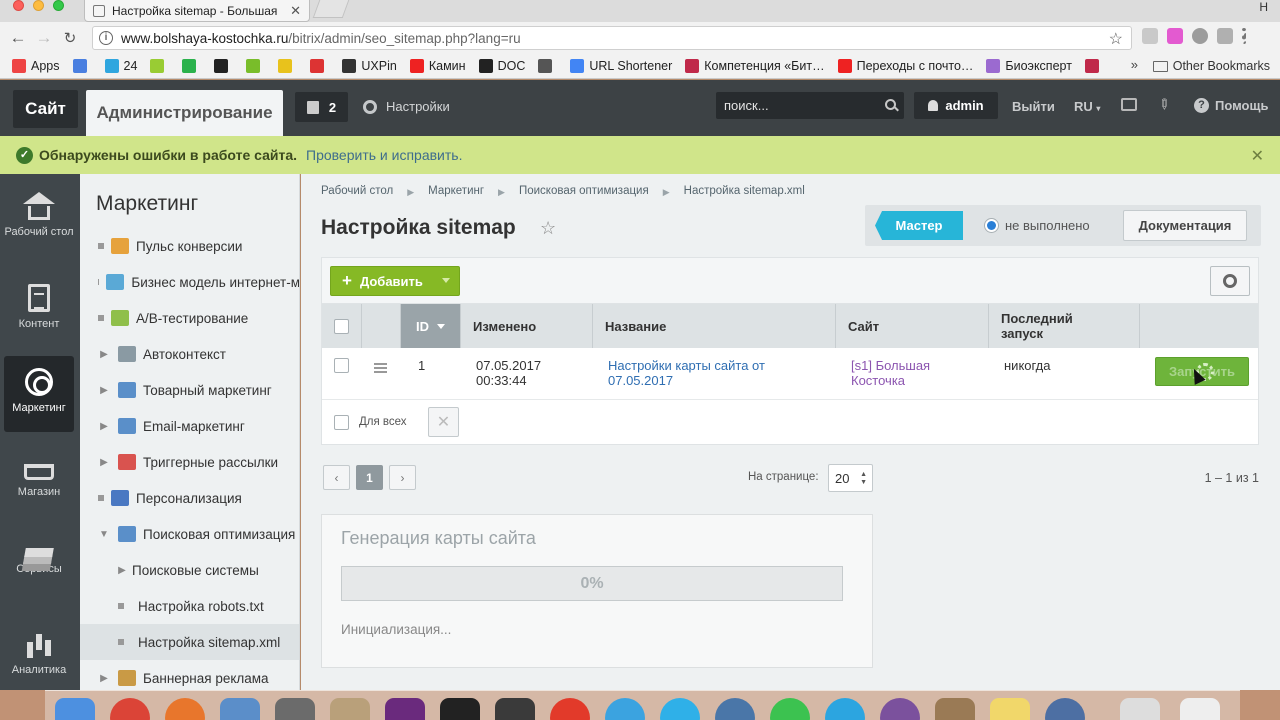 The width and height of the screenshot is (1280, 720). What do you see at coordinates (18, 5) in the screenshot?
I see `window-close-icon` at bounding box center [18, 5].